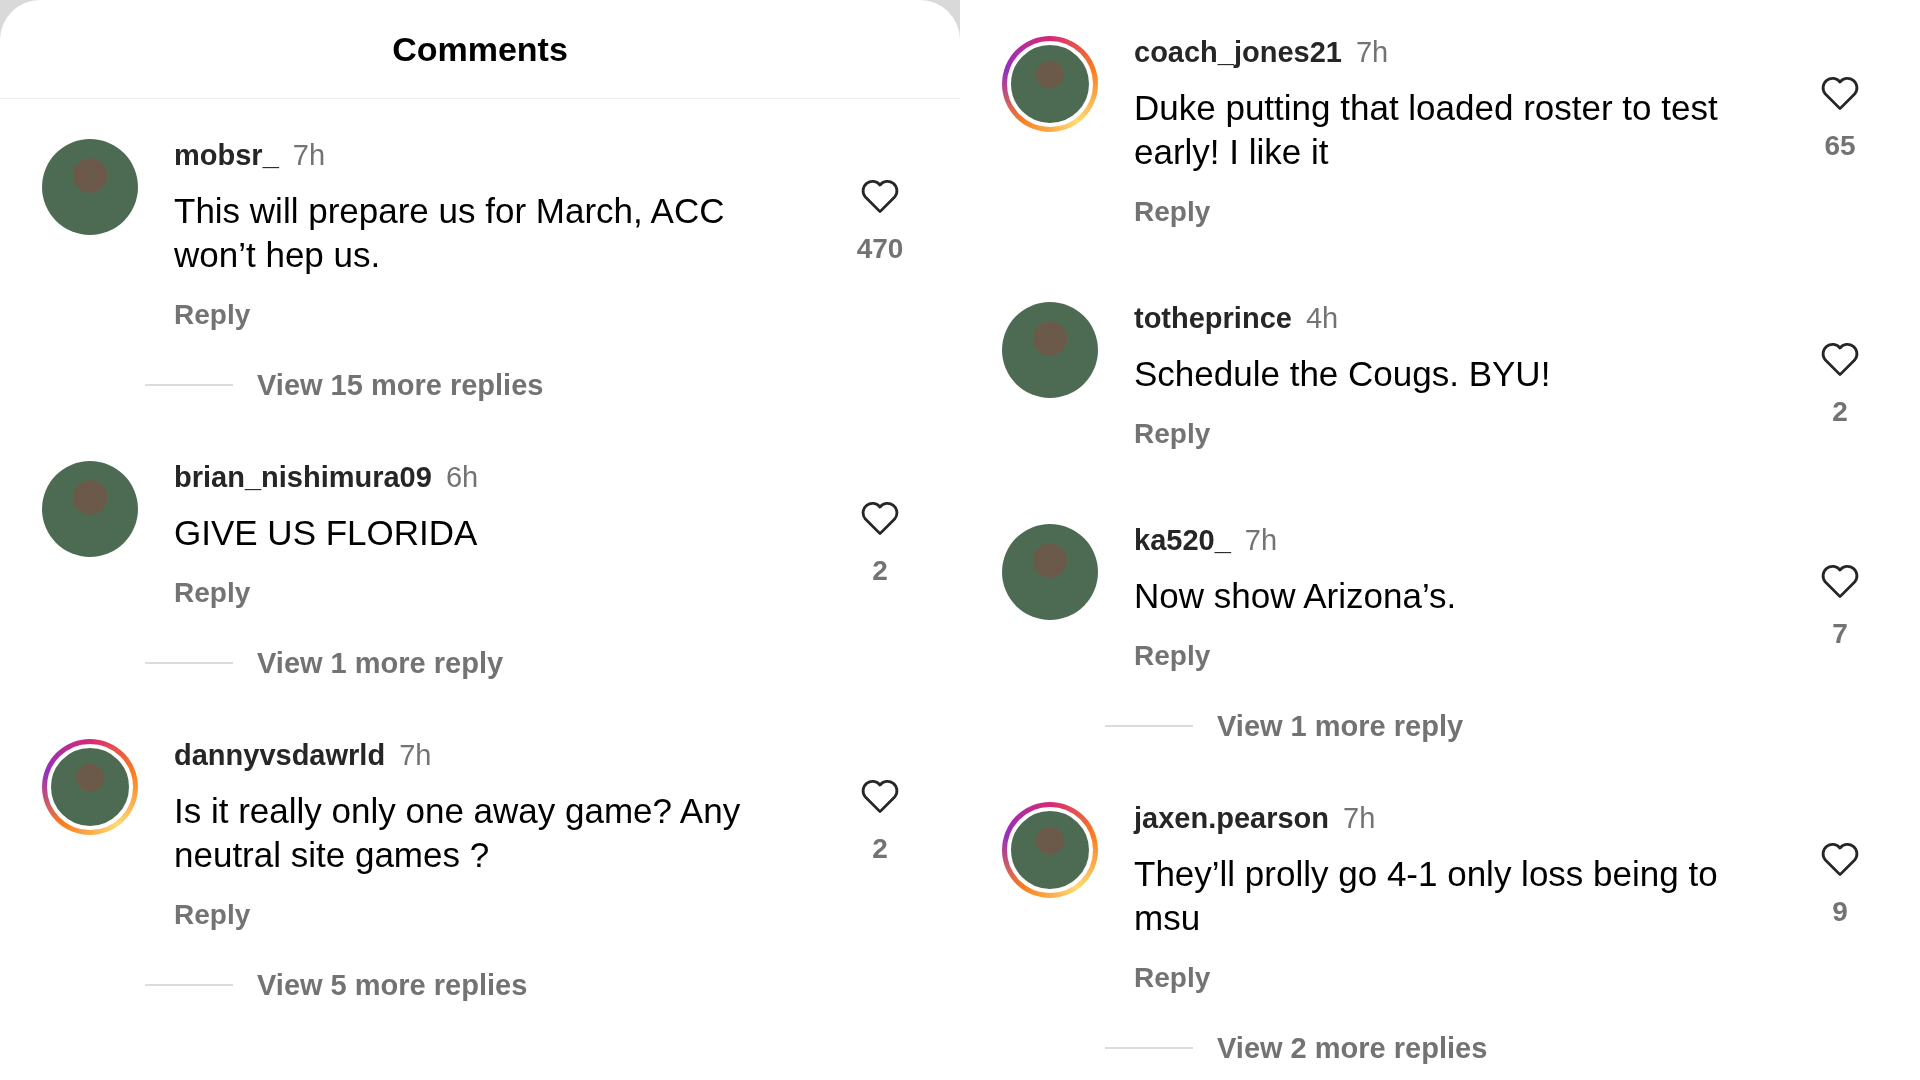 This screenshot has height=1080, width=1920. I want to click on username: coach_jones21, so click(1238, 52).